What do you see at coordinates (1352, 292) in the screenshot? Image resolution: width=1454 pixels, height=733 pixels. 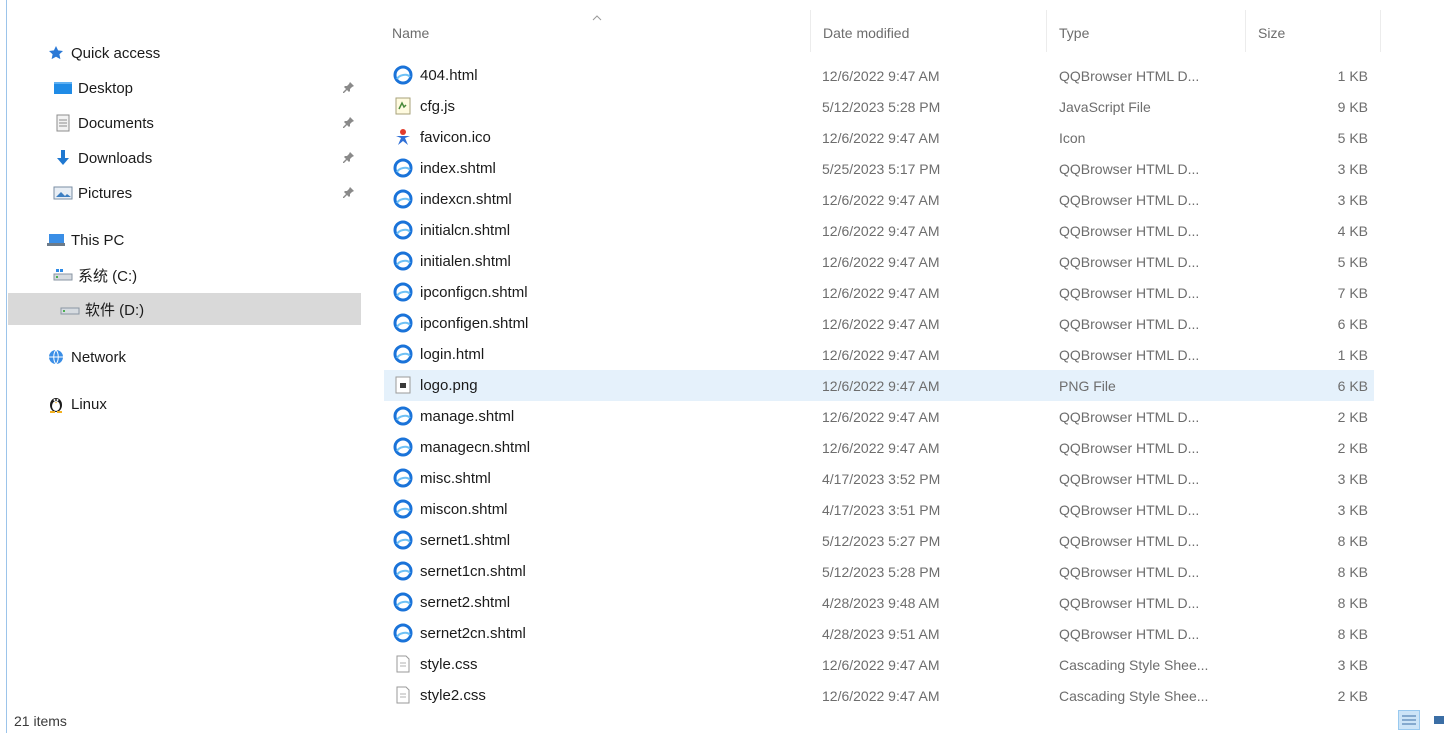 I see `file-size: 7 KB` at bounding box center [1352, 292].